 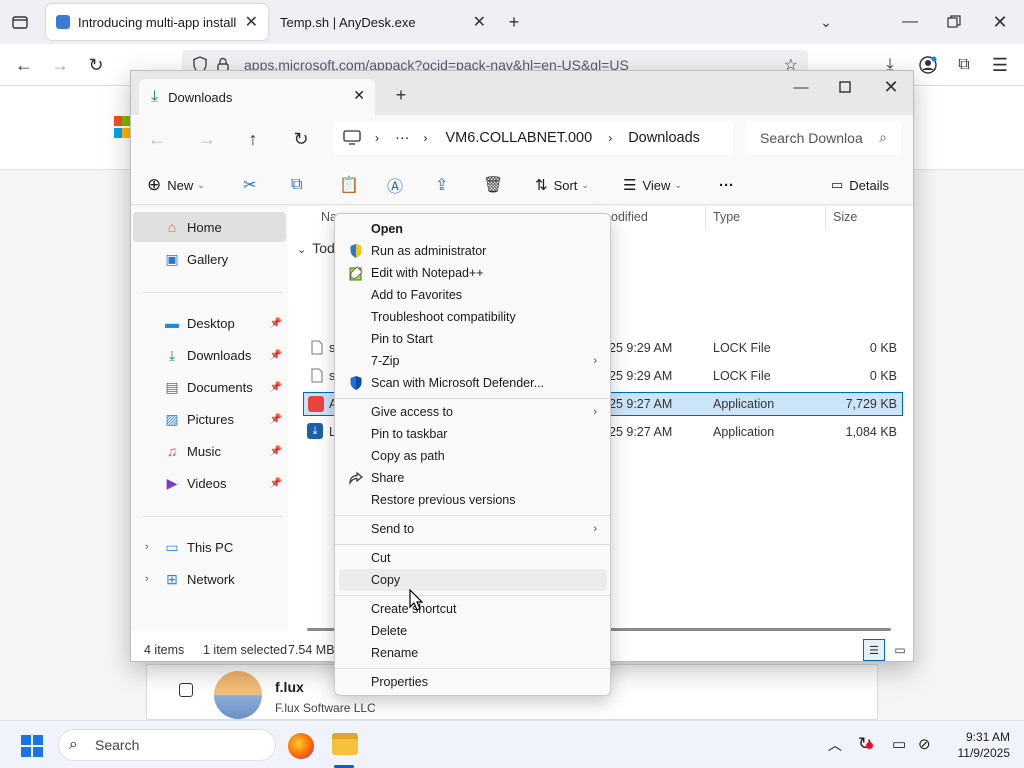 What do you see at coordinates (493, 185) in the screenshot?
I see `delete-button: 🗑` at bounding box center [493, 185].